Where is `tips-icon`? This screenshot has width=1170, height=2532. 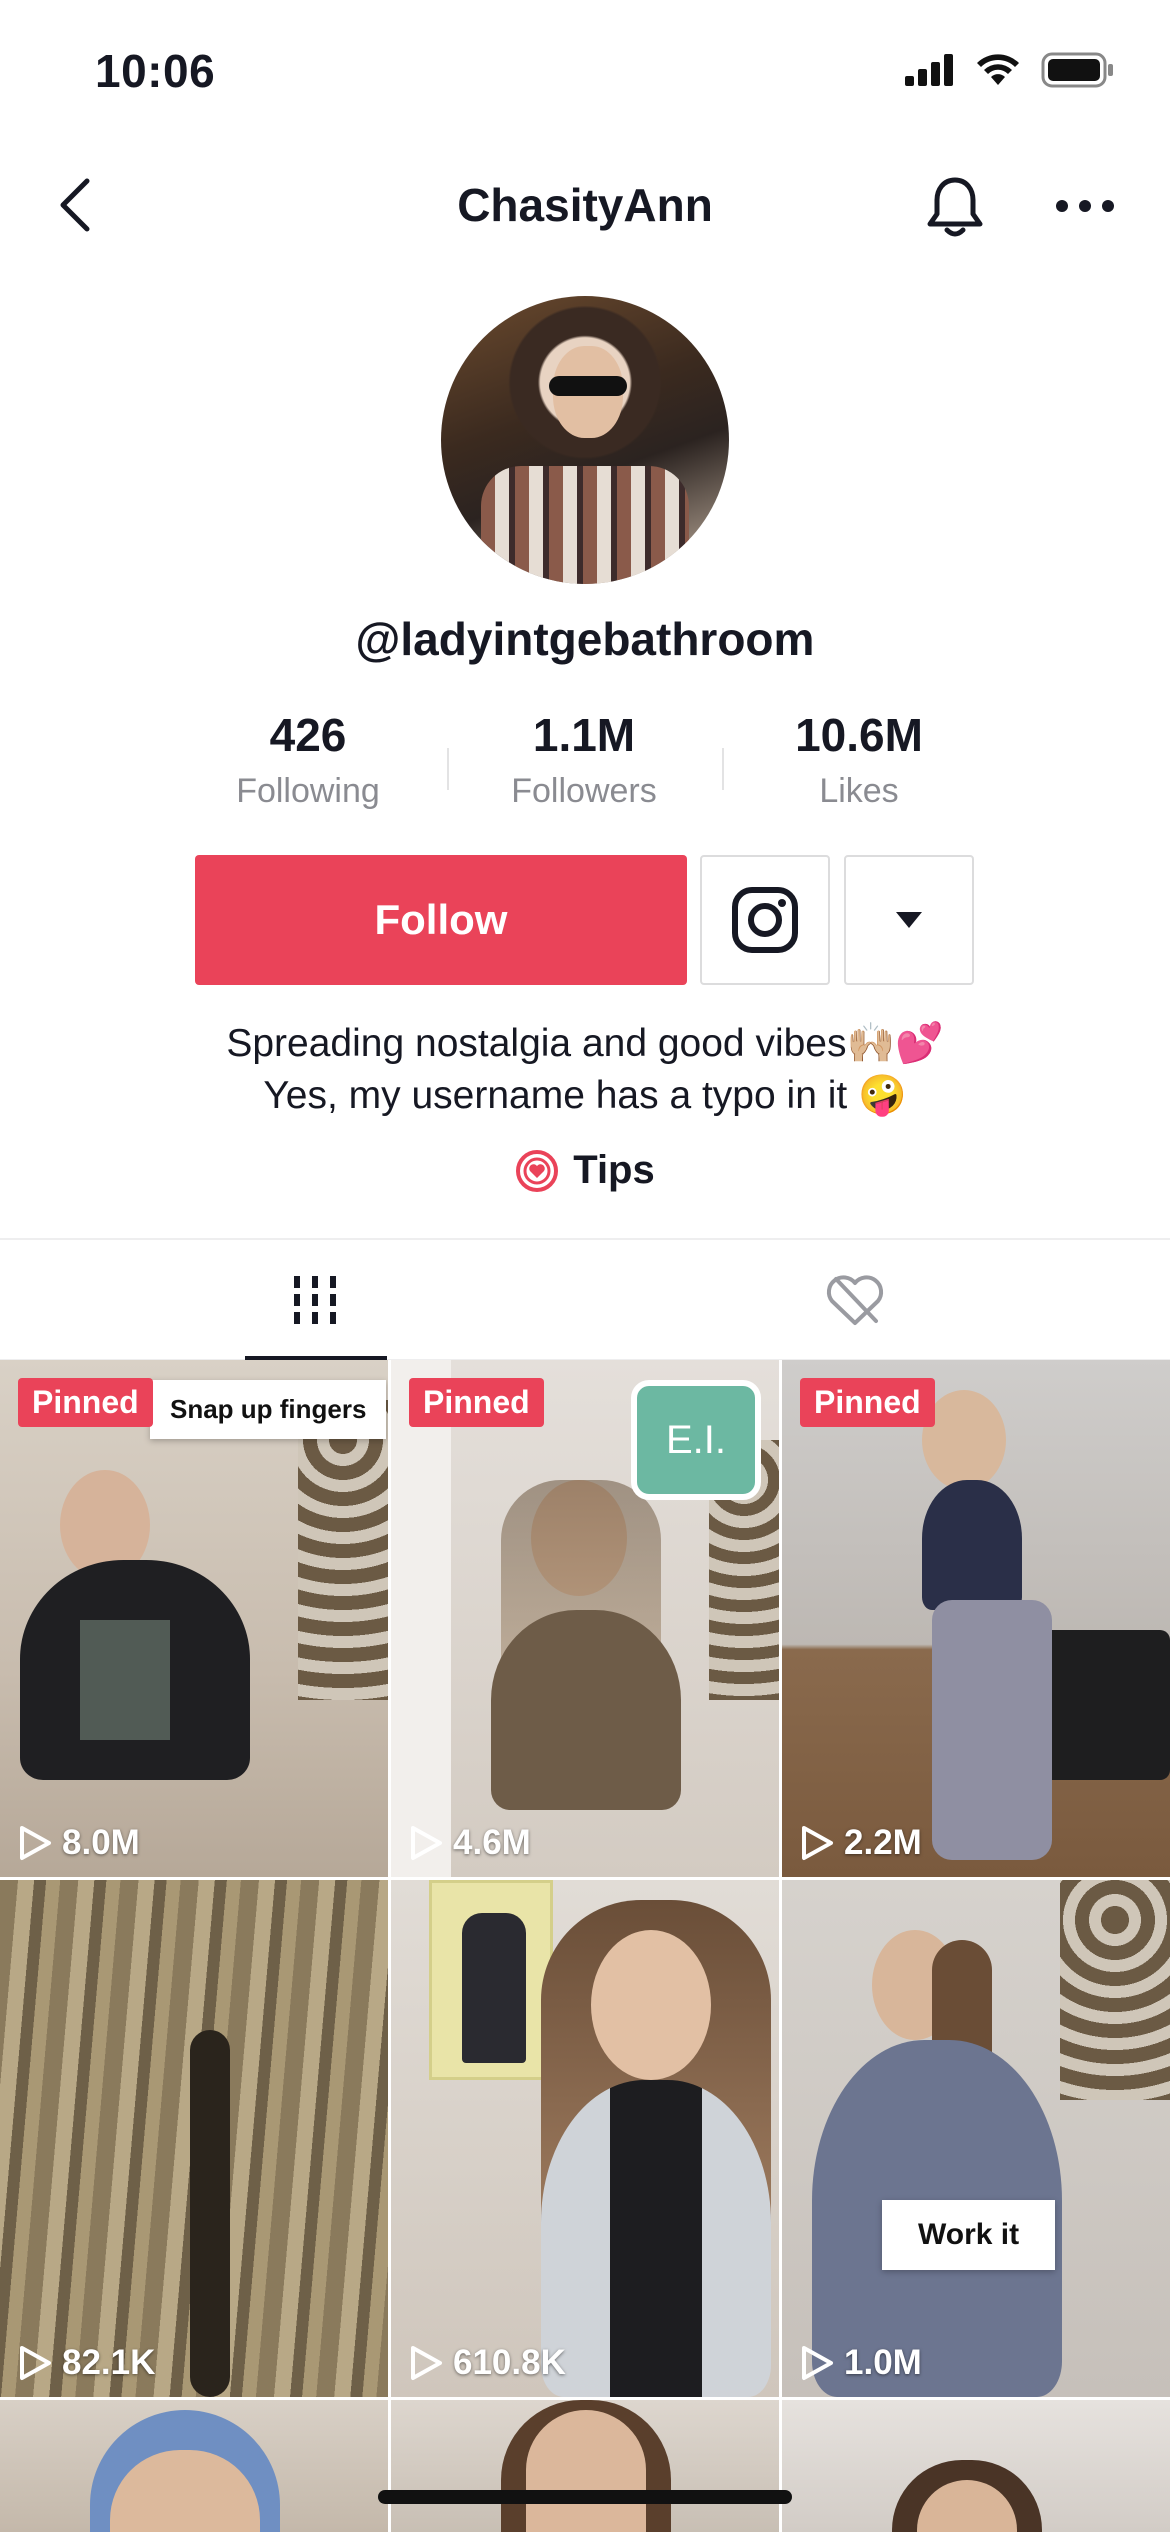 tips-icon is located at coordinates (537, 1170).